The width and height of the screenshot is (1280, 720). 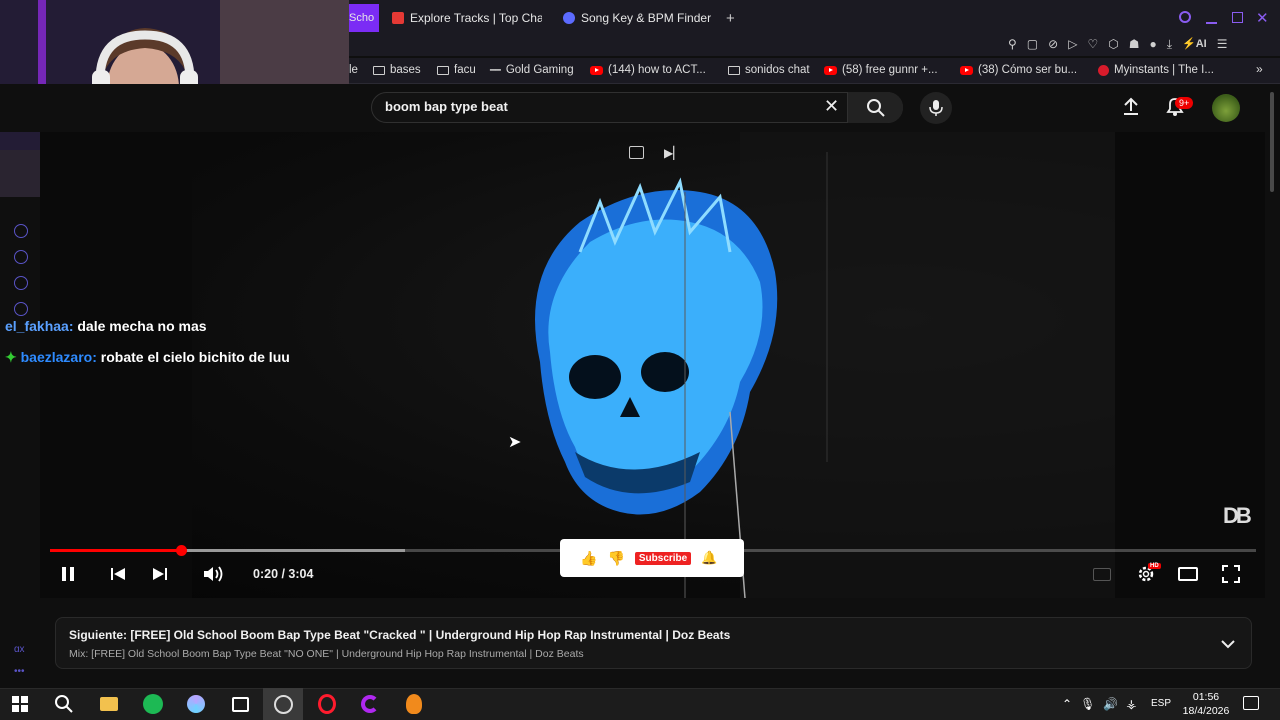 I want to click on menu-icon: ☰, so click(x=1222, y=44).